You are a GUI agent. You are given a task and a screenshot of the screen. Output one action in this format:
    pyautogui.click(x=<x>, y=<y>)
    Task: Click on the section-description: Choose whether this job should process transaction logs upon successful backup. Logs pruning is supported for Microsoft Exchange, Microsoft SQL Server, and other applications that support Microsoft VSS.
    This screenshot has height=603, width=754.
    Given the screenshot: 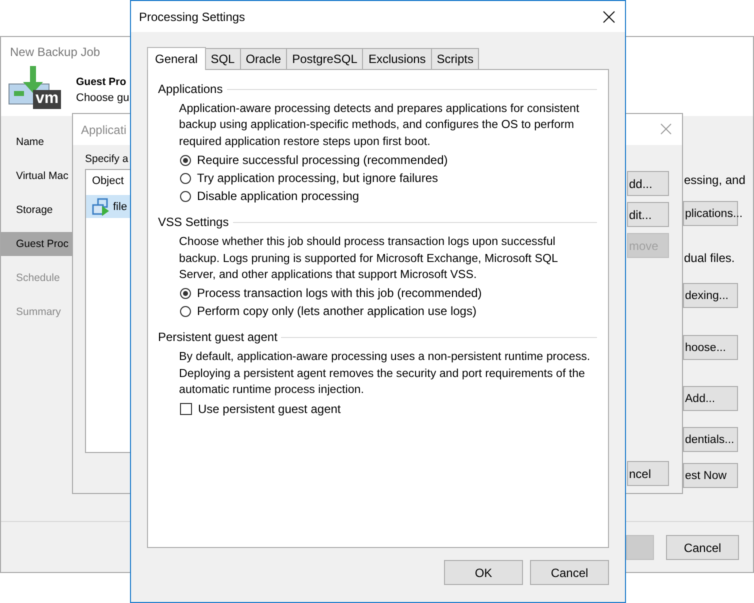 What is the action you would take?
    pyautogui.click(x=368, y=259)
    